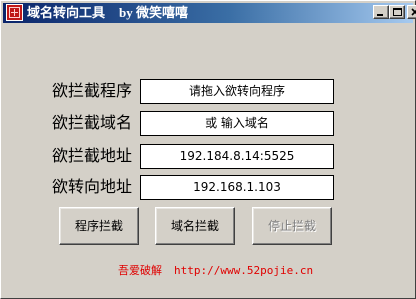 This screenshot has width=416, height=299. What do you see at coordinates (153, 12) in the screenshot?
I see `author-label: by 微笑嘻嘻` at bounding box center [153, 12].